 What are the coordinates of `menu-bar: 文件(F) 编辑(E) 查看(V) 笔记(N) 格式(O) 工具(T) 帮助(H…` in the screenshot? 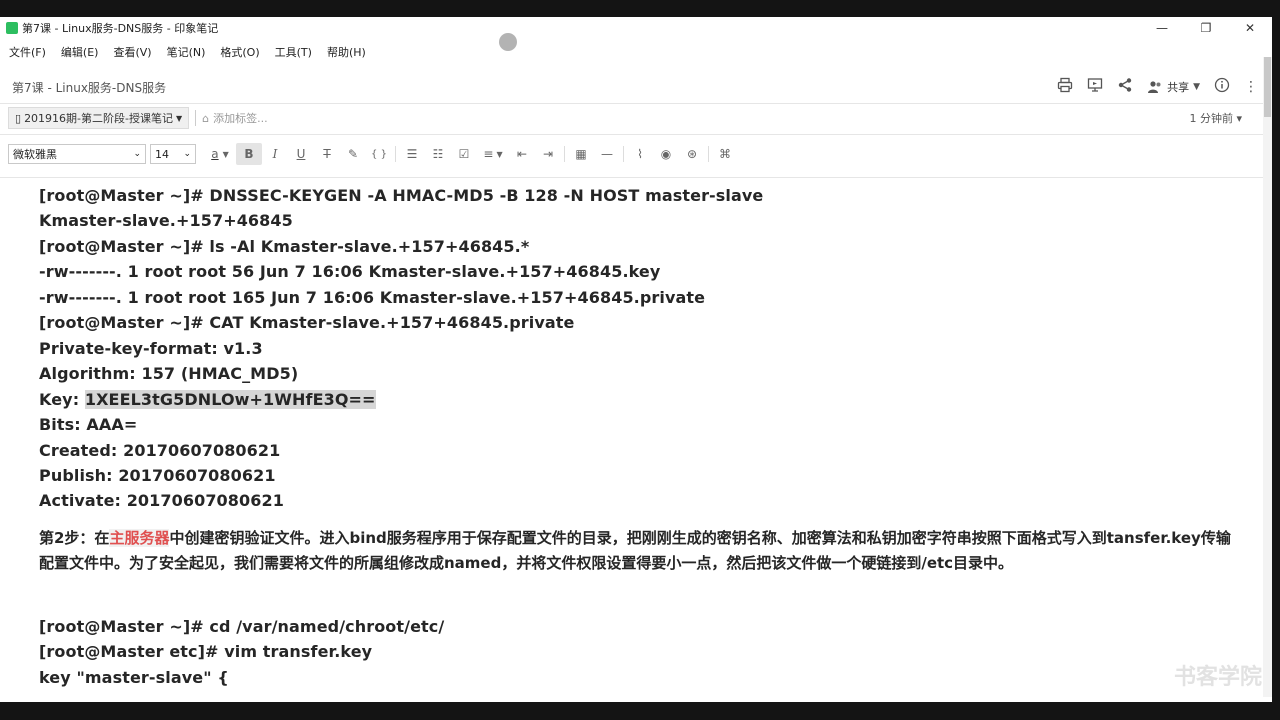 It's located at (636, 52).